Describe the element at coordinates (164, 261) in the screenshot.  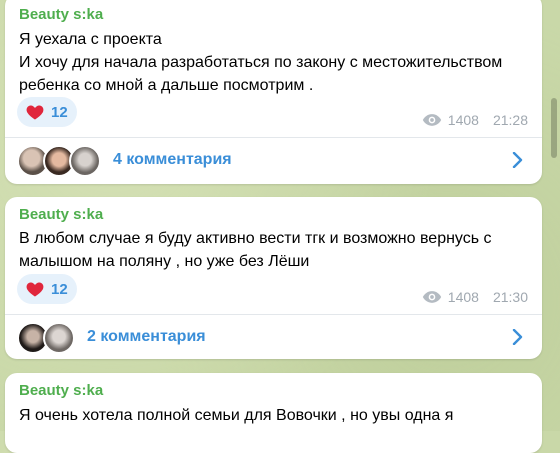
I see `post-text-line: малышом на поляну , но уже без Лёши` at that location.